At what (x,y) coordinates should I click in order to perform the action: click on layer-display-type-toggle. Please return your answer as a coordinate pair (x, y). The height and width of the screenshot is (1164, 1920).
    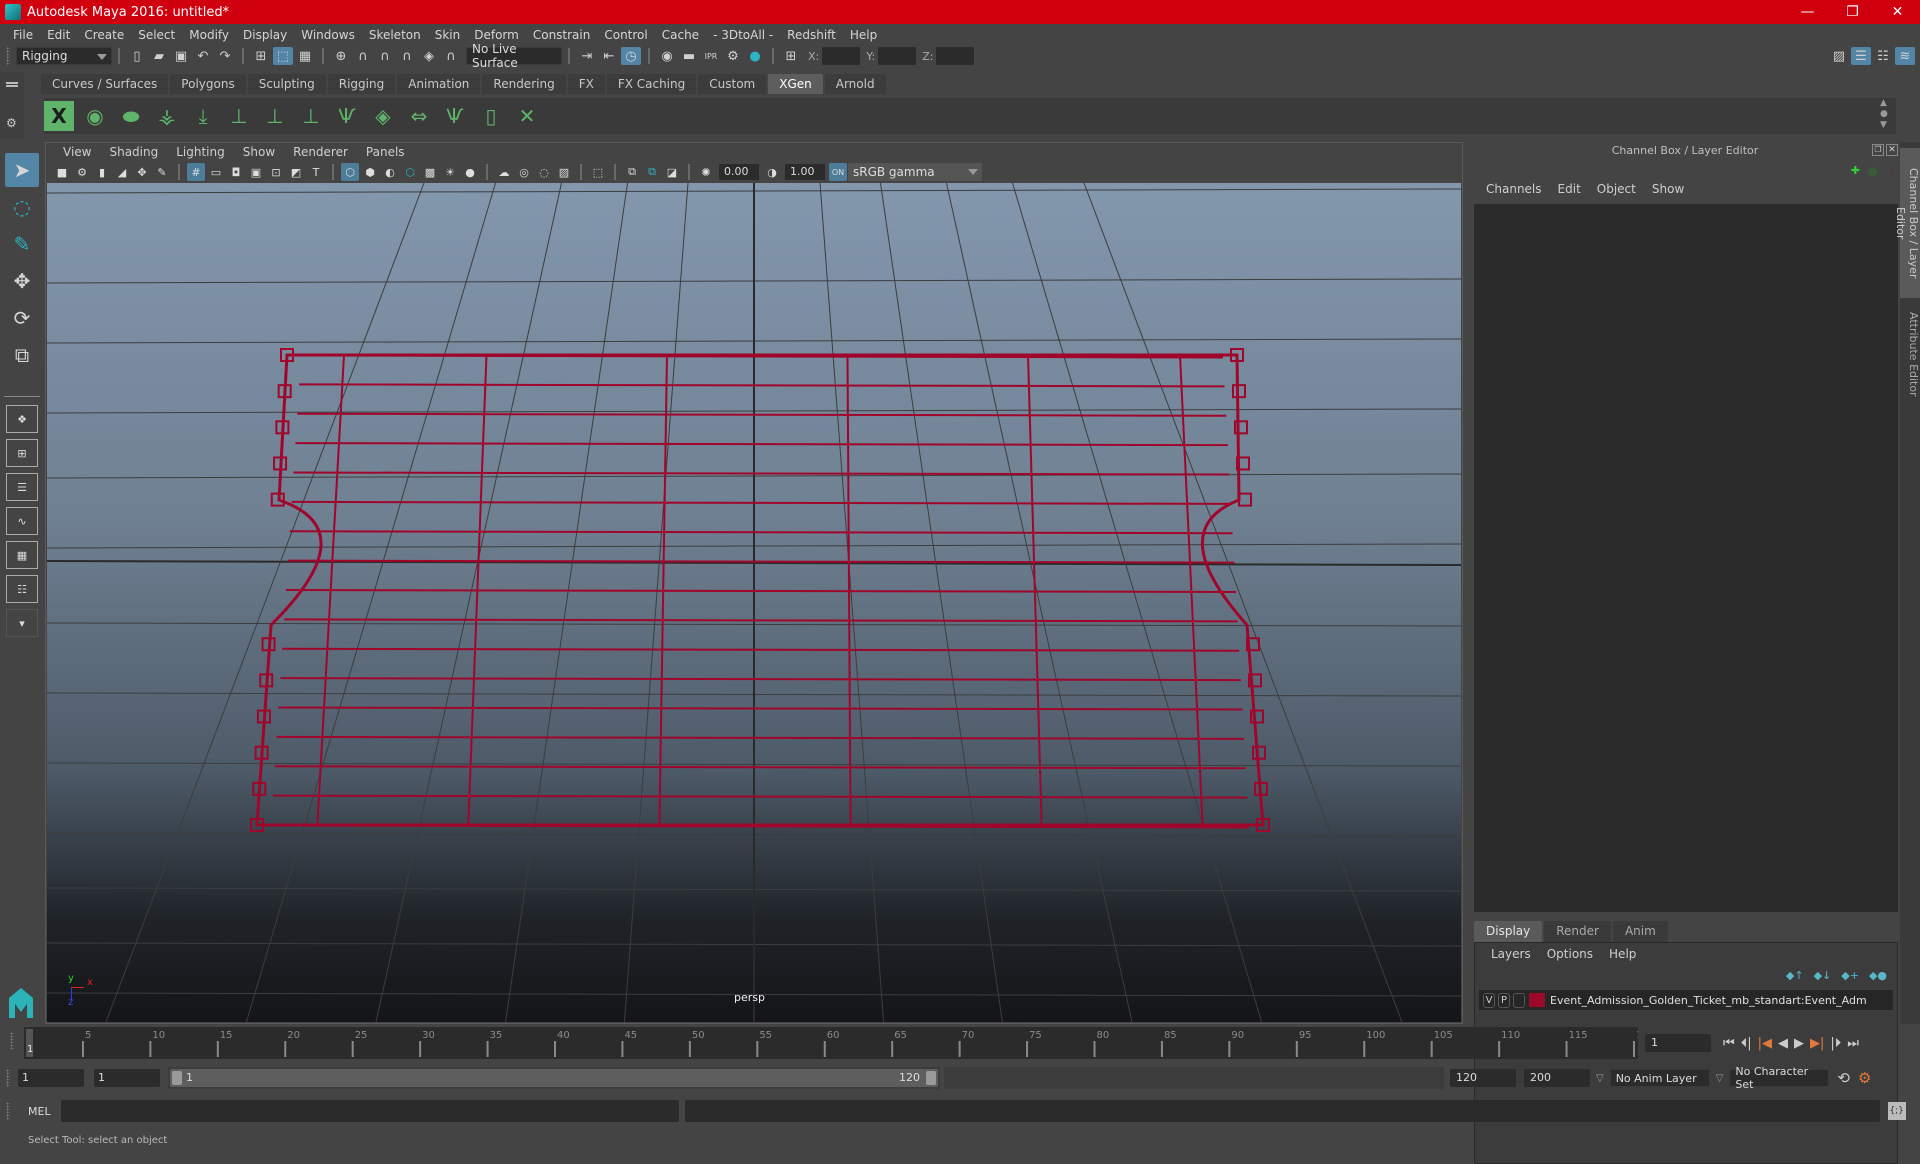
    Looking at the image, I should click on (1519, 1000).